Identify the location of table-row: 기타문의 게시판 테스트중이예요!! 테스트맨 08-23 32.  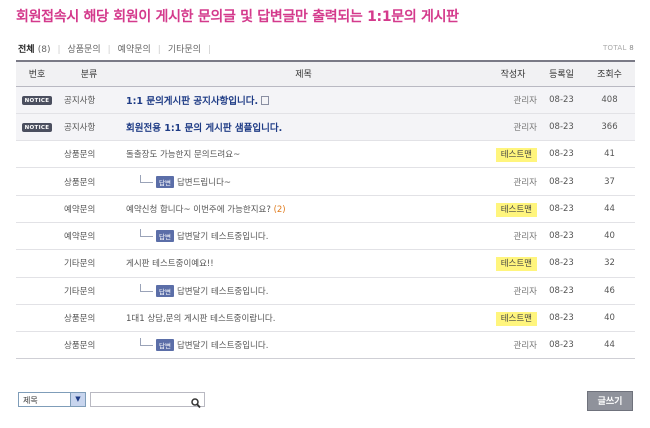
(325, 264).